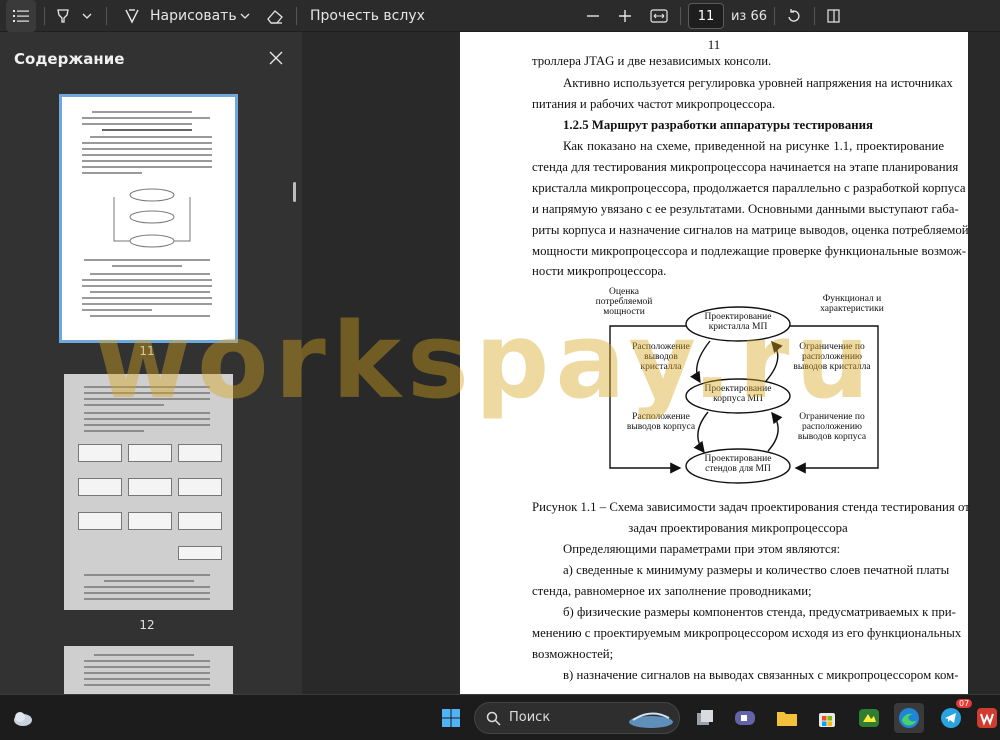 The image size is (1000, 740). What do you see at coordinates (651, 720) in the screenshot?
I see `search-highlight-icon` at bounding box center [651, 720].